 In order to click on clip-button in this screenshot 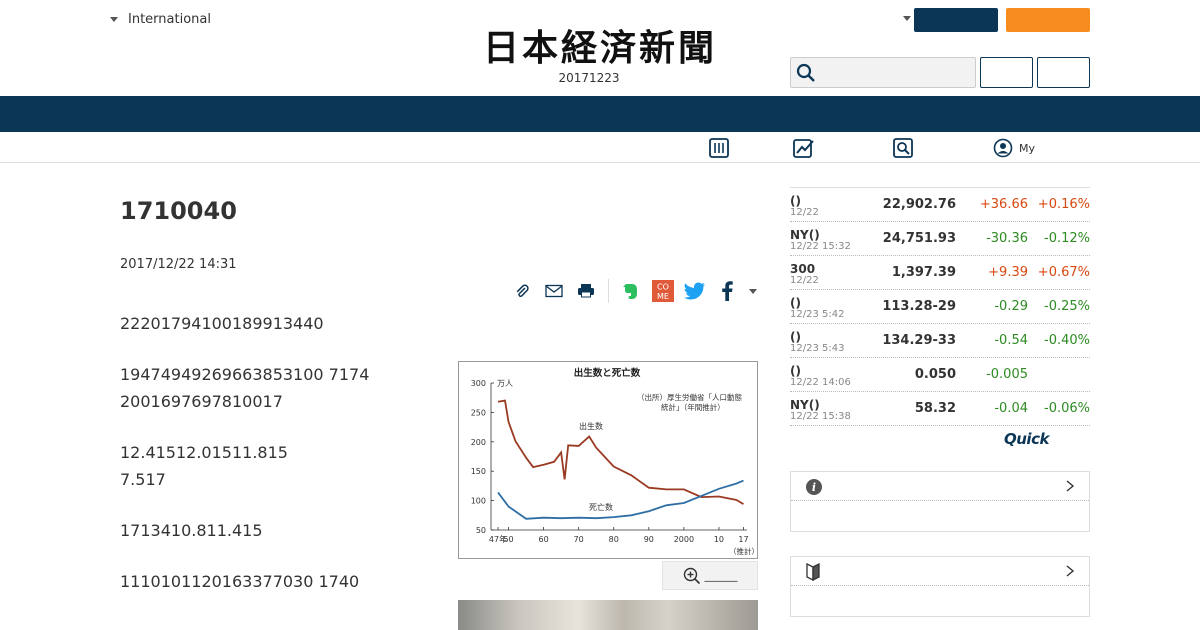, I will do `click(522, 291)`.